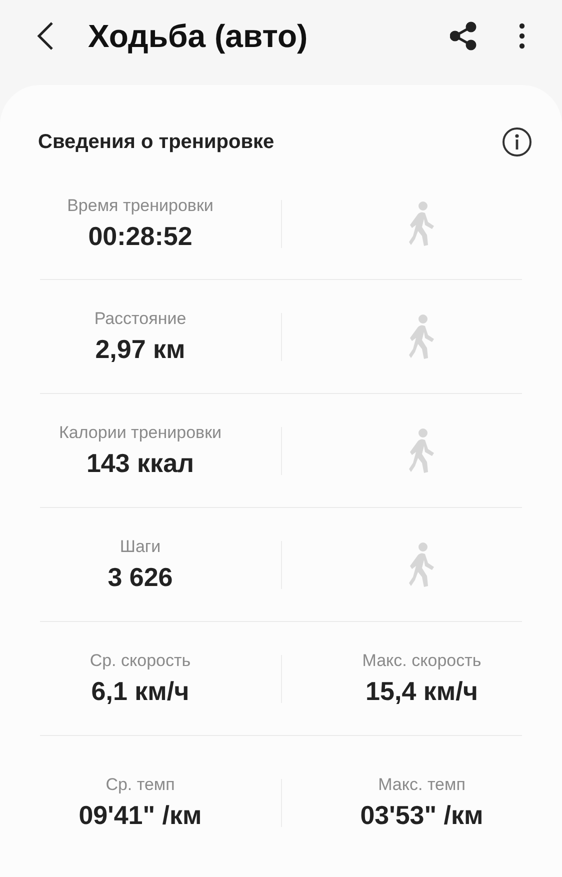 This screenshot has width=562, height=877. I want to click on info-icon, so click(517, 142).